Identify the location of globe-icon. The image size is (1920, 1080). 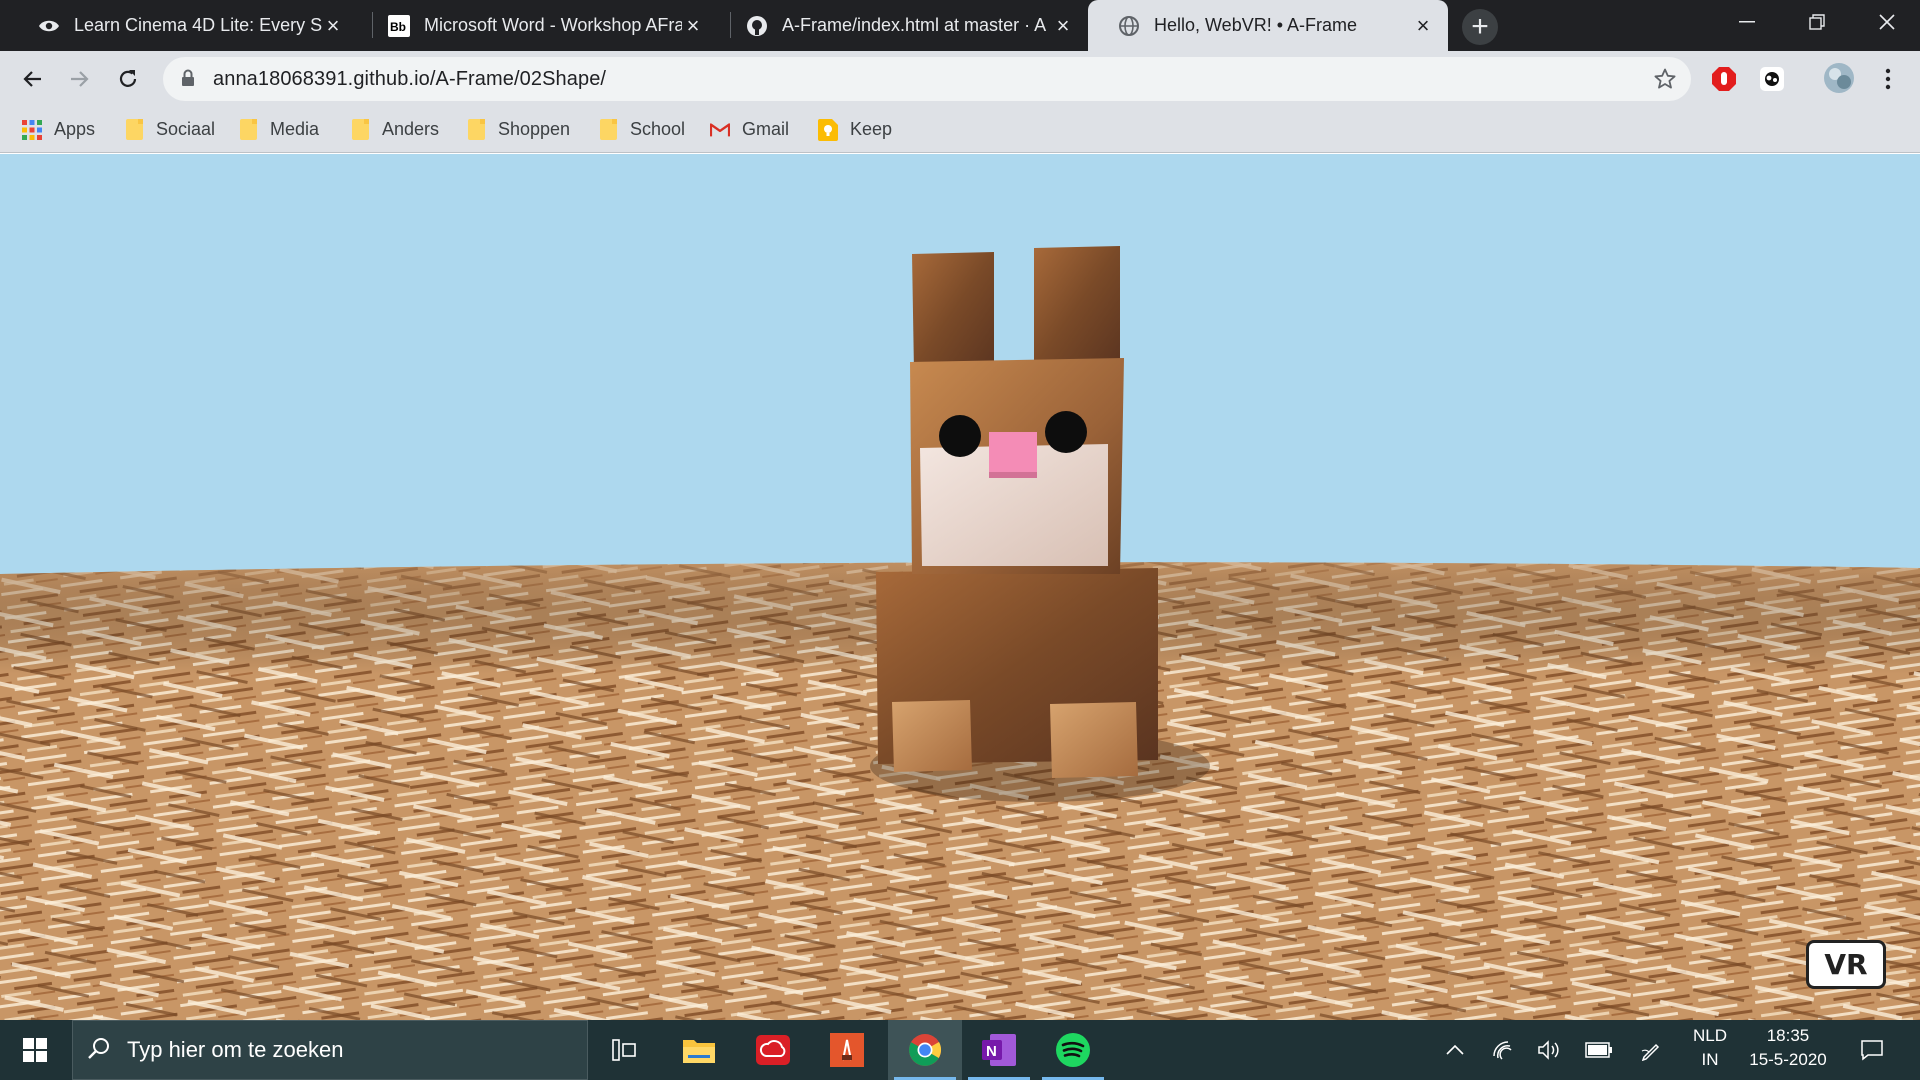
(1129, 26).